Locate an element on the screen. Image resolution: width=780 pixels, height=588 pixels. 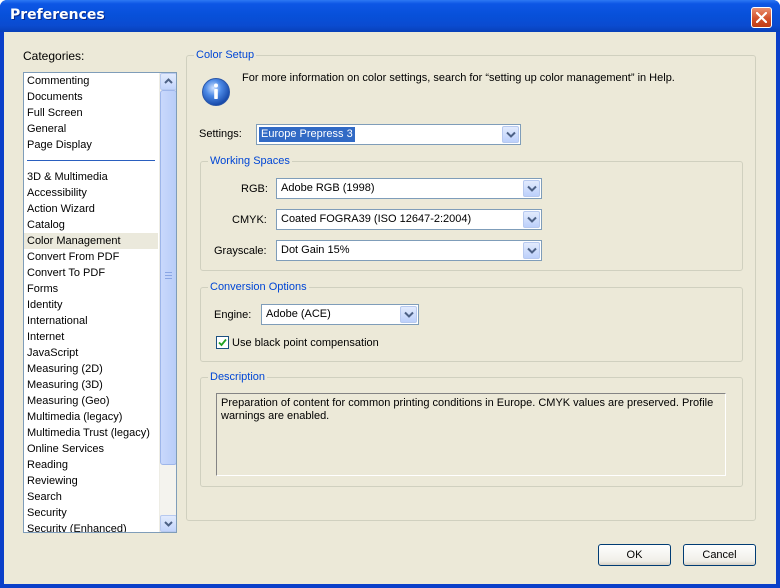
grayscale-dropdown: Dot Gain 15% is located at coordinates (409, 250).